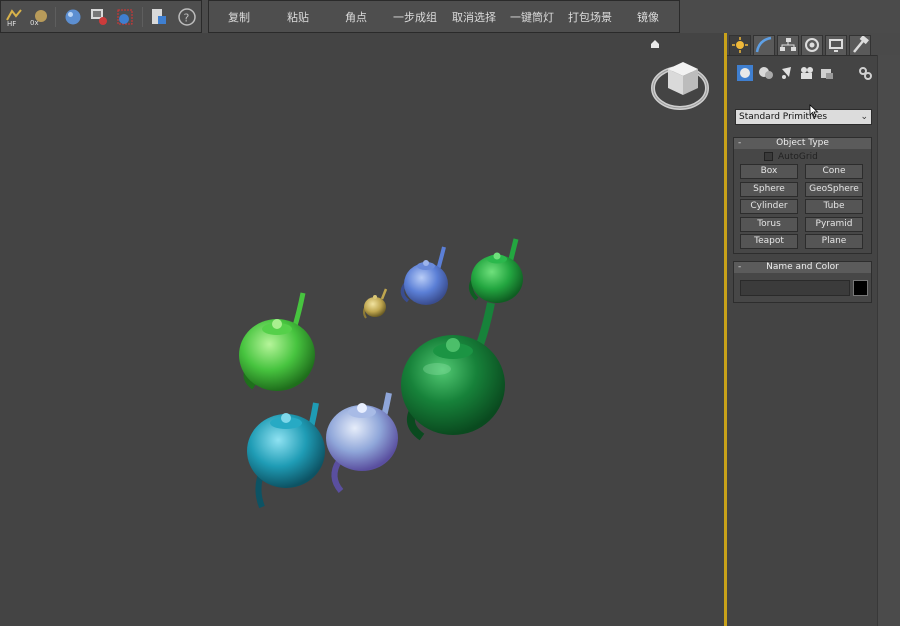 The height and width of the screenshot is (626, 900). I want to click on cylinder-button: Cylinder, so click(769, 206).